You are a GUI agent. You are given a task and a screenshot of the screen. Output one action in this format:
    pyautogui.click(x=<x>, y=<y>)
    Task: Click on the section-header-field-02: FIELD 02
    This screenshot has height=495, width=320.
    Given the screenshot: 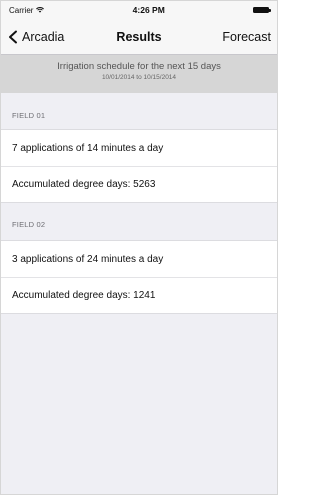 What is the action you would take?
    pyautogui.click(x=29, y=224)
    